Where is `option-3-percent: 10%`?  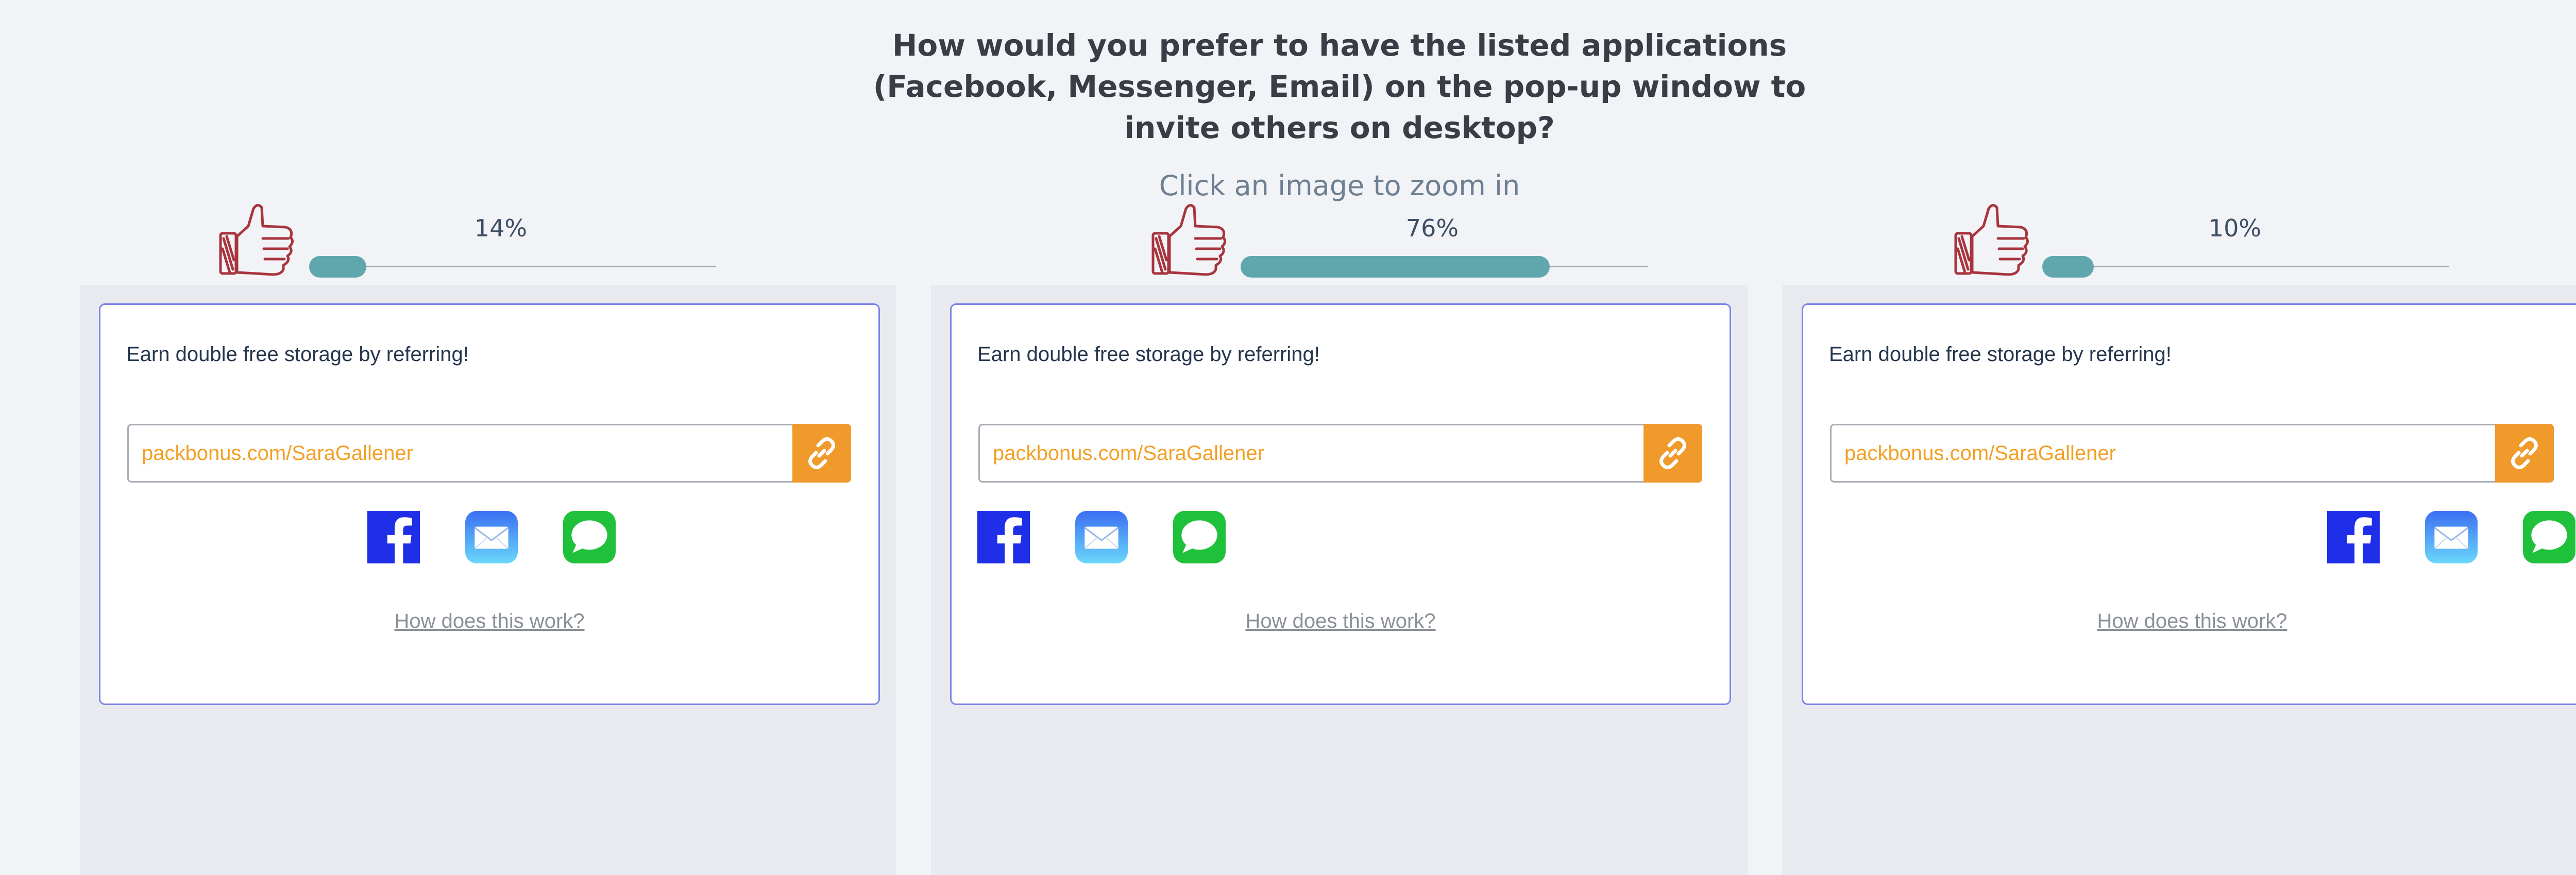 option-3-percent: 10% is located at coordinates (2235, 228).